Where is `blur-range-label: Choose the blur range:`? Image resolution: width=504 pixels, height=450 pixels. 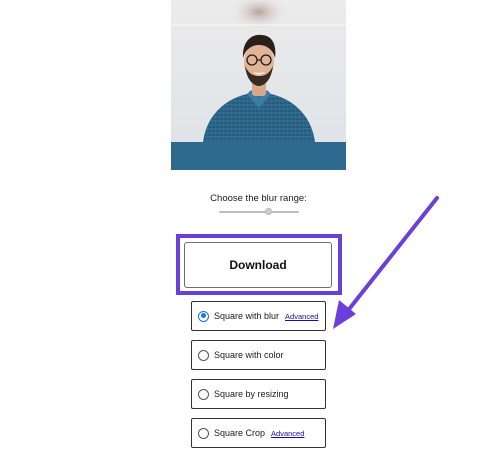
blur-range-label: Choose the blur range: is located at coordinates (258, 198).